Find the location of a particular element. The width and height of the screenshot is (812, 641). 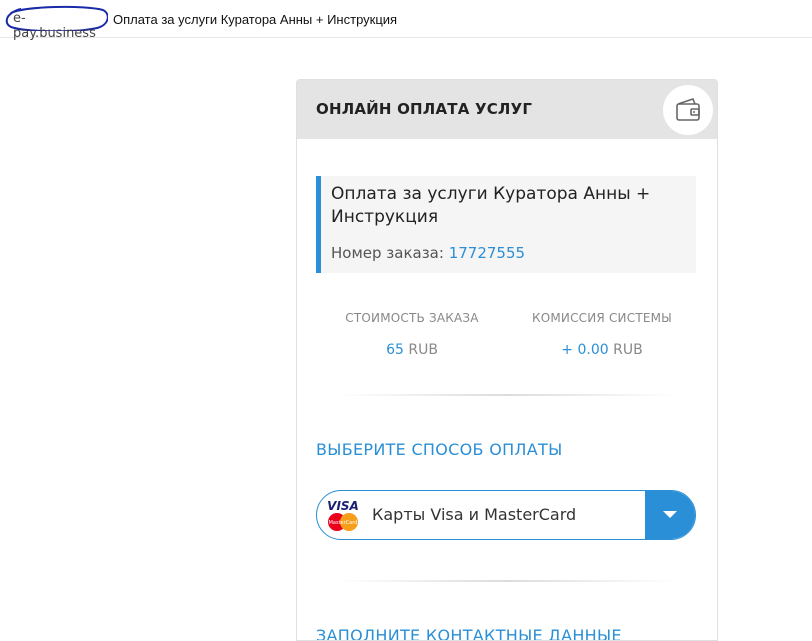

payment-method-select: VISA MasterCard Карты Visa и MasterCard is located at coordinates (506, 515).